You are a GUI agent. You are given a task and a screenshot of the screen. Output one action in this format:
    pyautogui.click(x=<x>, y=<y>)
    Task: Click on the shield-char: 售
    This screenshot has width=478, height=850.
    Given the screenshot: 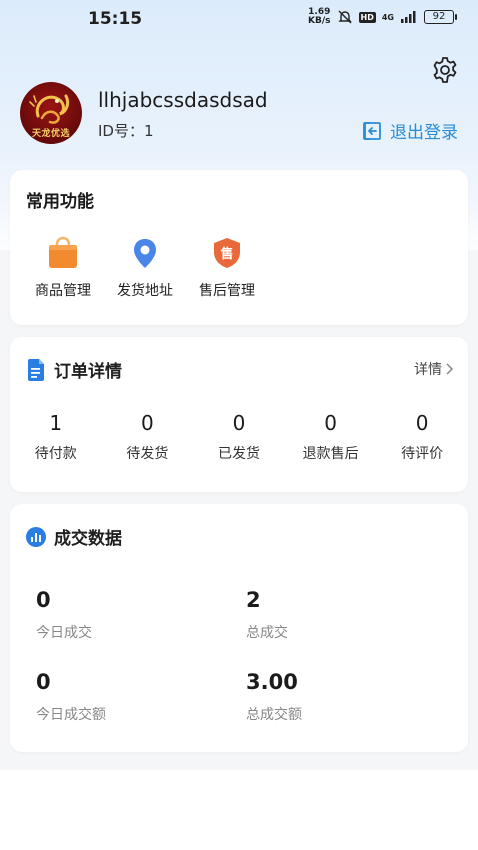 What is the action you would take?
    pyautogui.click(x=226, y=254)
    